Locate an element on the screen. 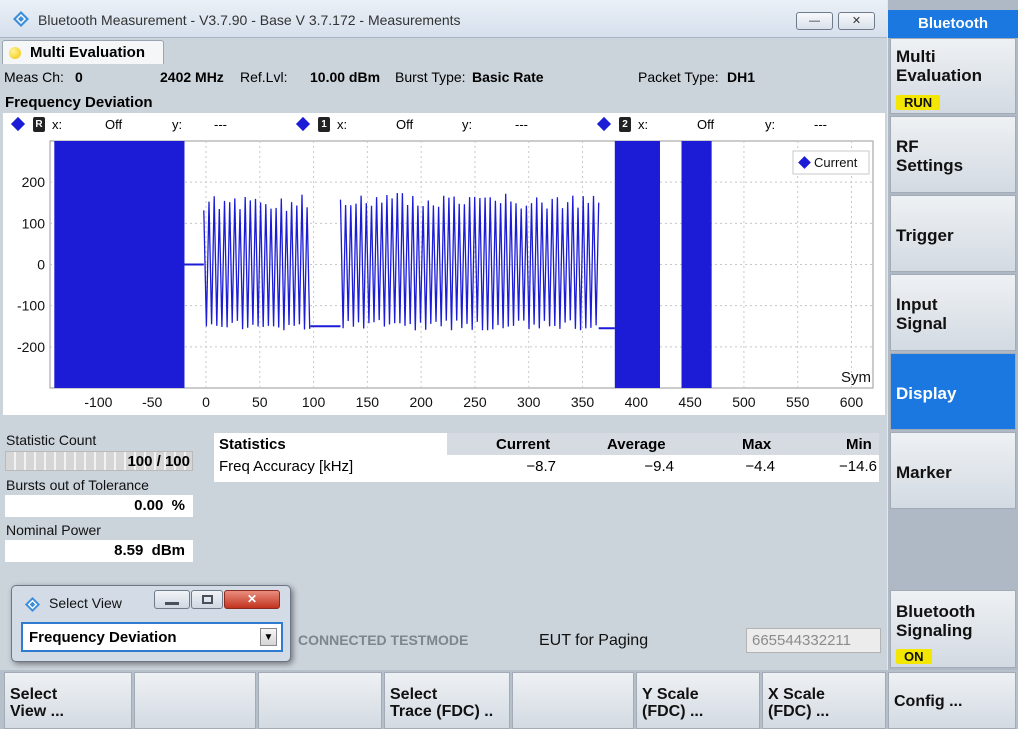 Image resolution: width=1018 pixels, height=729 pixels. x-tick-label: 250 is located at coordinates (475, 402).